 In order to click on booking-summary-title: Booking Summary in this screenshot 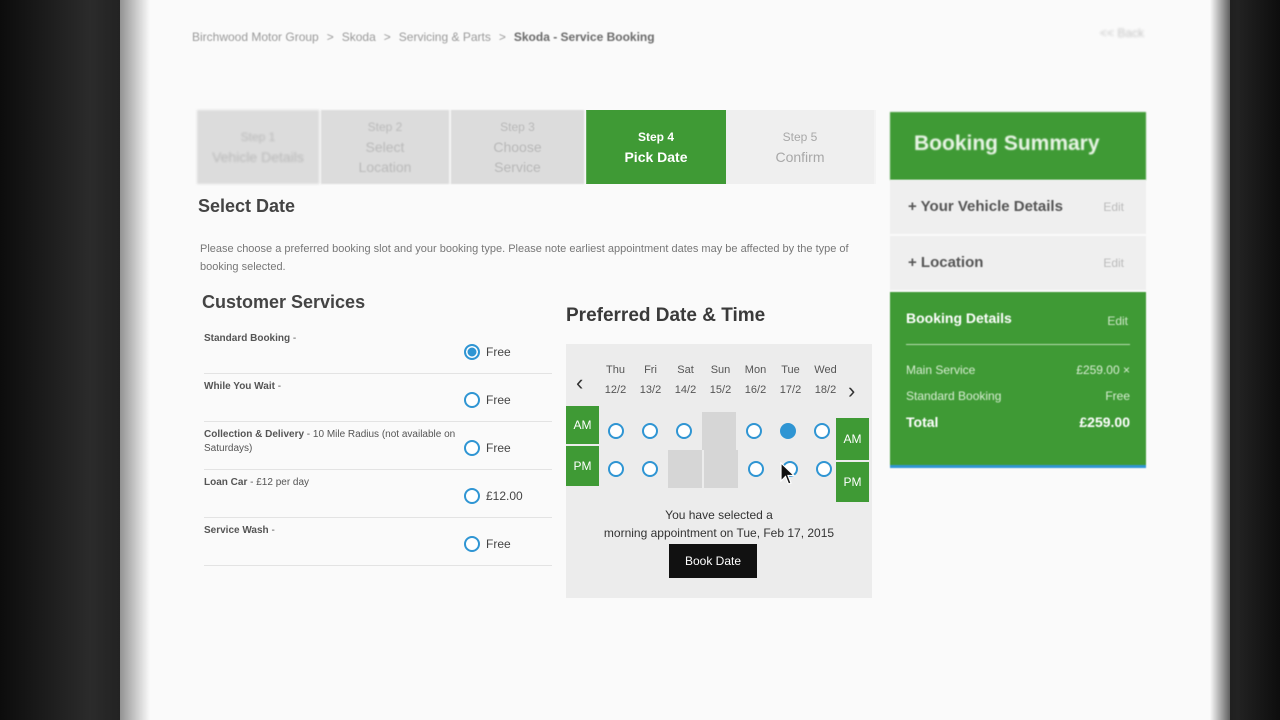, I will do `click(1018, 146)`.